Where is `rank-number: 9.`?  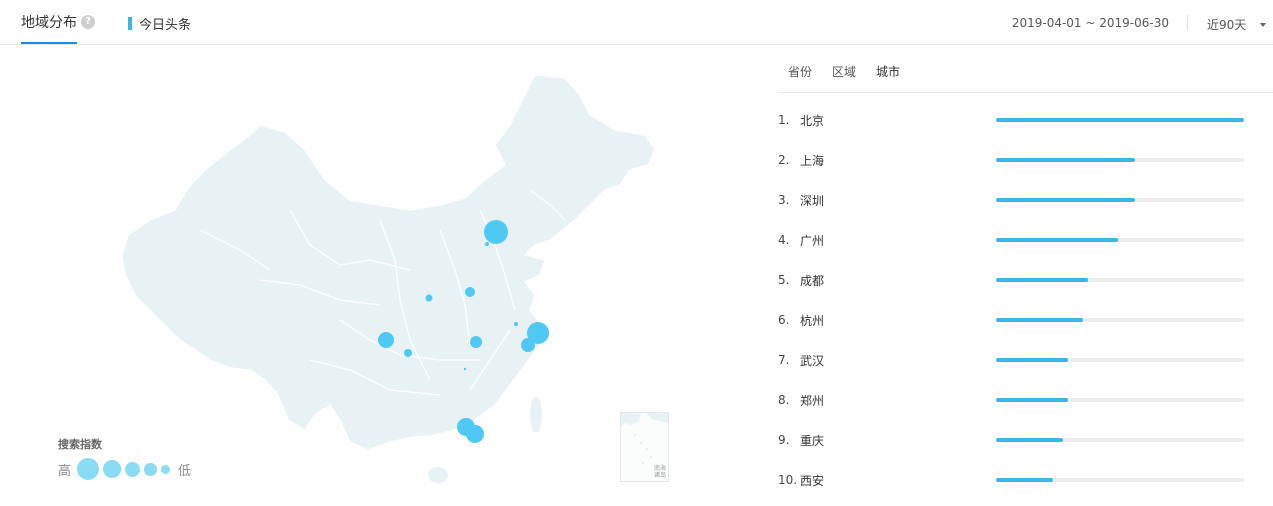 rank-number: 9. is located at coordinates (784, 440).